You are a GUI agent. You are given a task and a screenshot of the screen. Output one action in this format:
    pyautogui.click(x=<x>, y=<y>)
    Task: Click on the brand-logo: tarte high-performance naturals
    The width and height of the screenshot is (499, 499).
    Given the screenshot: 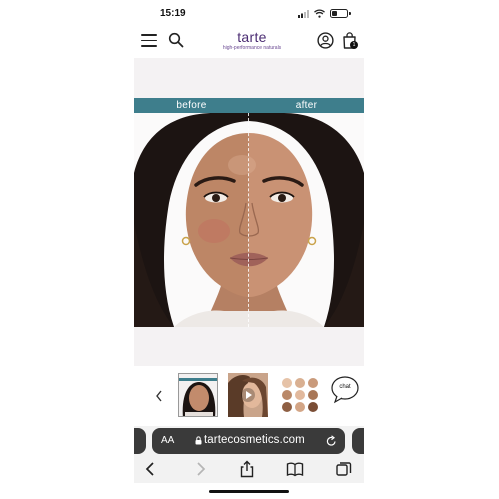 What is the action you would take?
    pyautogui.click(x=252, y=40)
    